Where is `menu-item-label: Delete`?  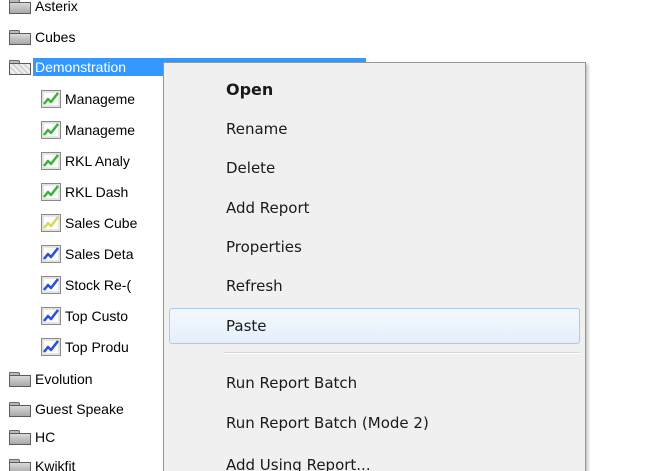 menu-item-label: Delete is located at coordinates (251, 168).